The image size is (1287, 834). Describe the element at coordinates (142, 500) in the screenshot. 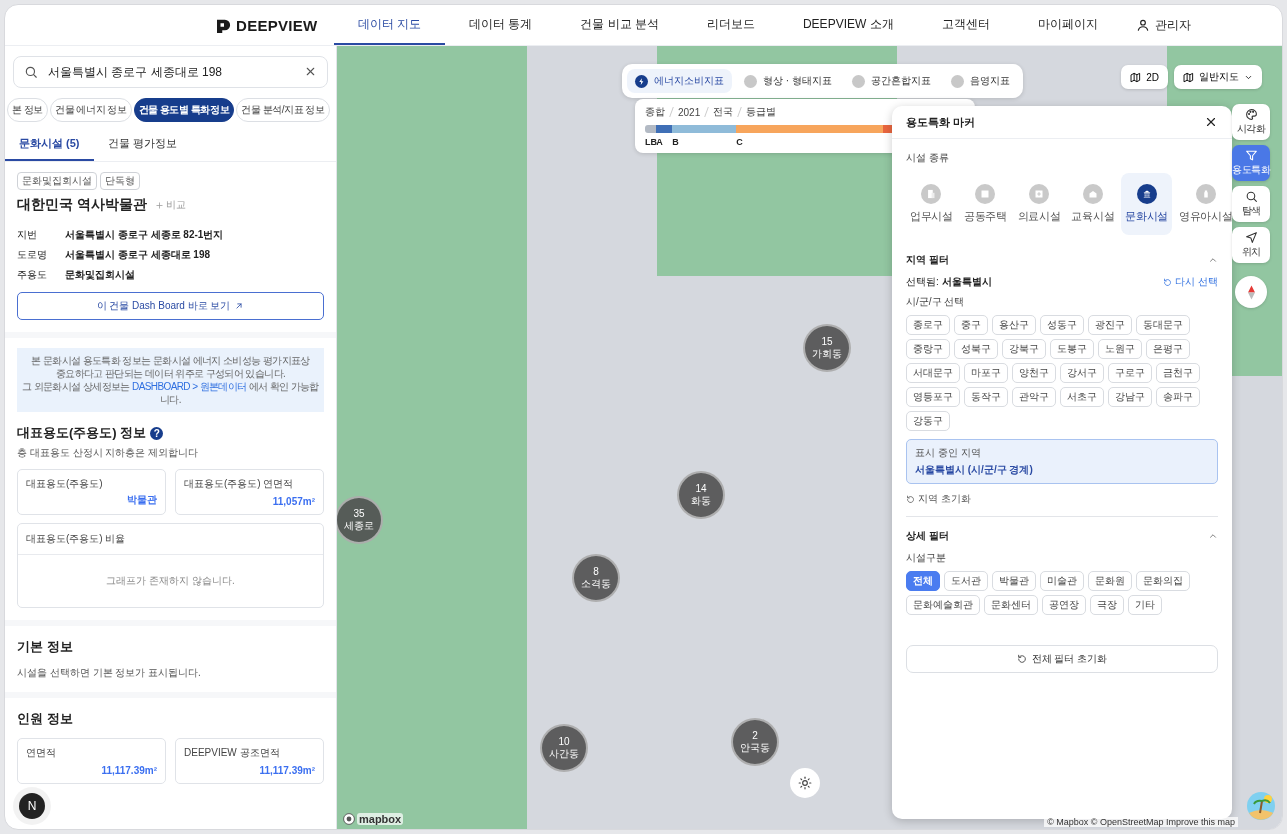

I see `stat-value: 박물관` at that location.